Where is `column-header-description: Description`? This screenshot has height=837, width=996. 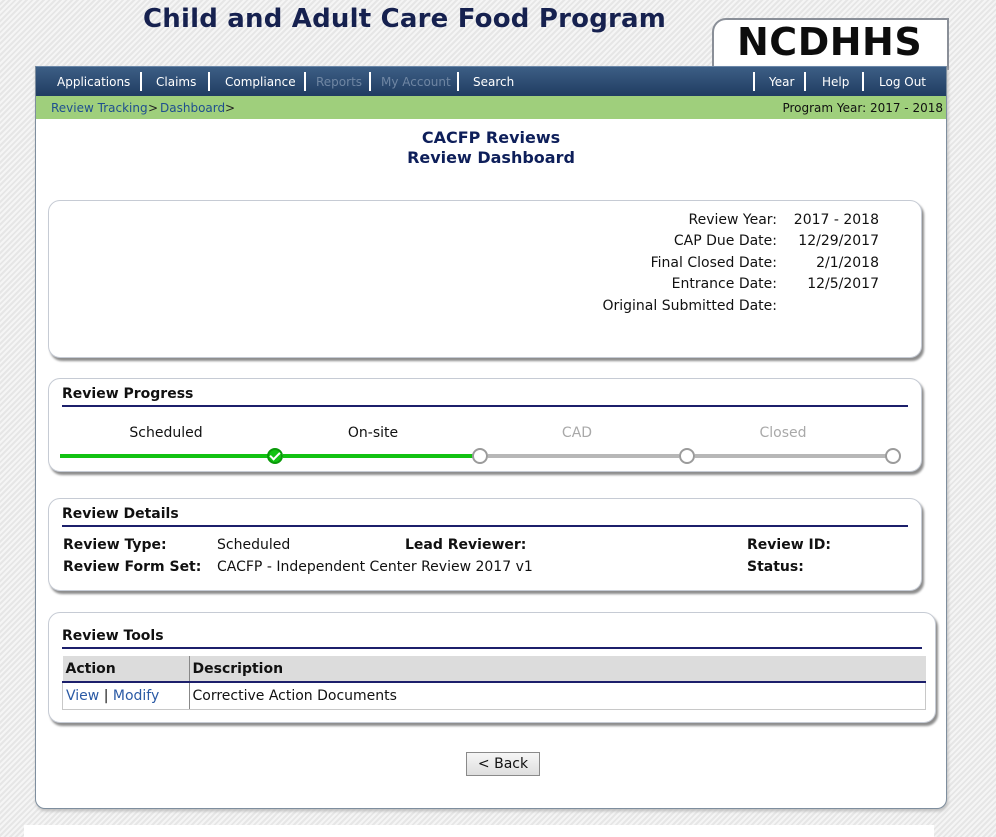 column-header-description: Description is located at coordinates (557, 669).